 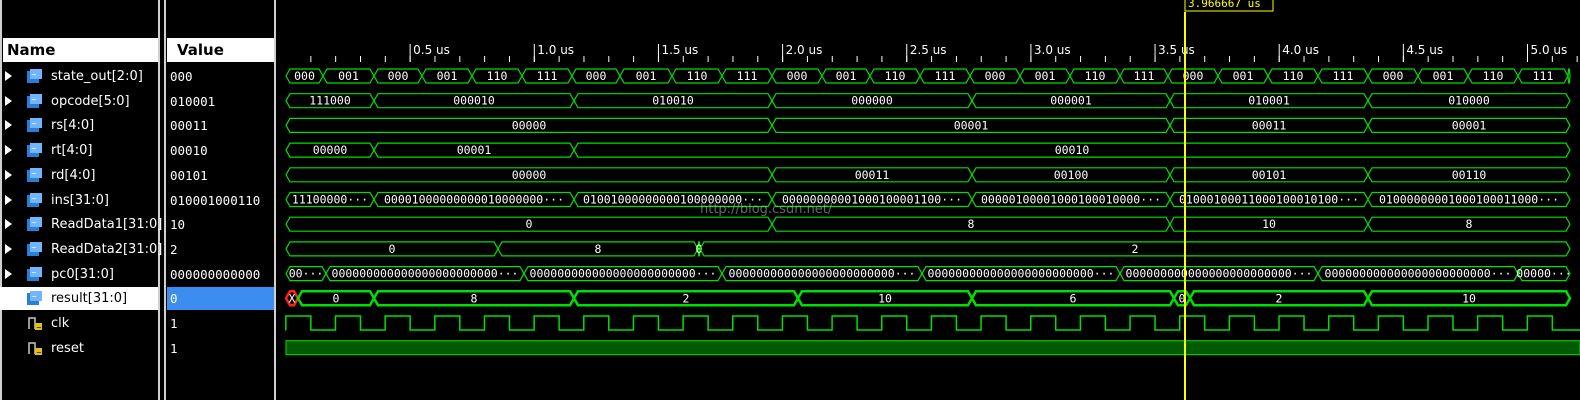 I want to click on signal-name: result[31:0], so click(x=89, y=299).